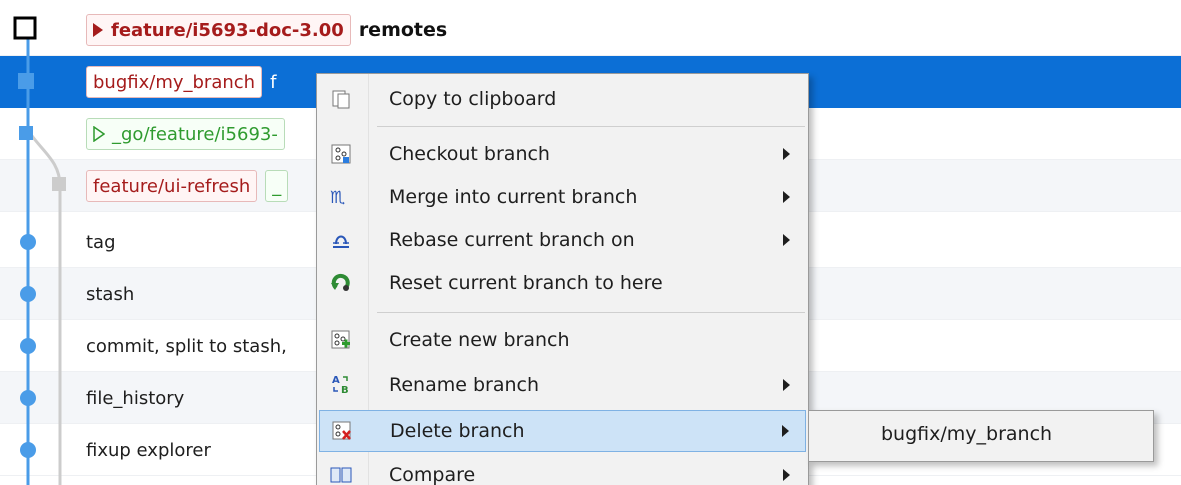 This screenshot has height=485, width=1181. Describe the element at coordinates (174, 82) in the screenshot. I see `branch-badge: bugfix/my_branch` at that location.